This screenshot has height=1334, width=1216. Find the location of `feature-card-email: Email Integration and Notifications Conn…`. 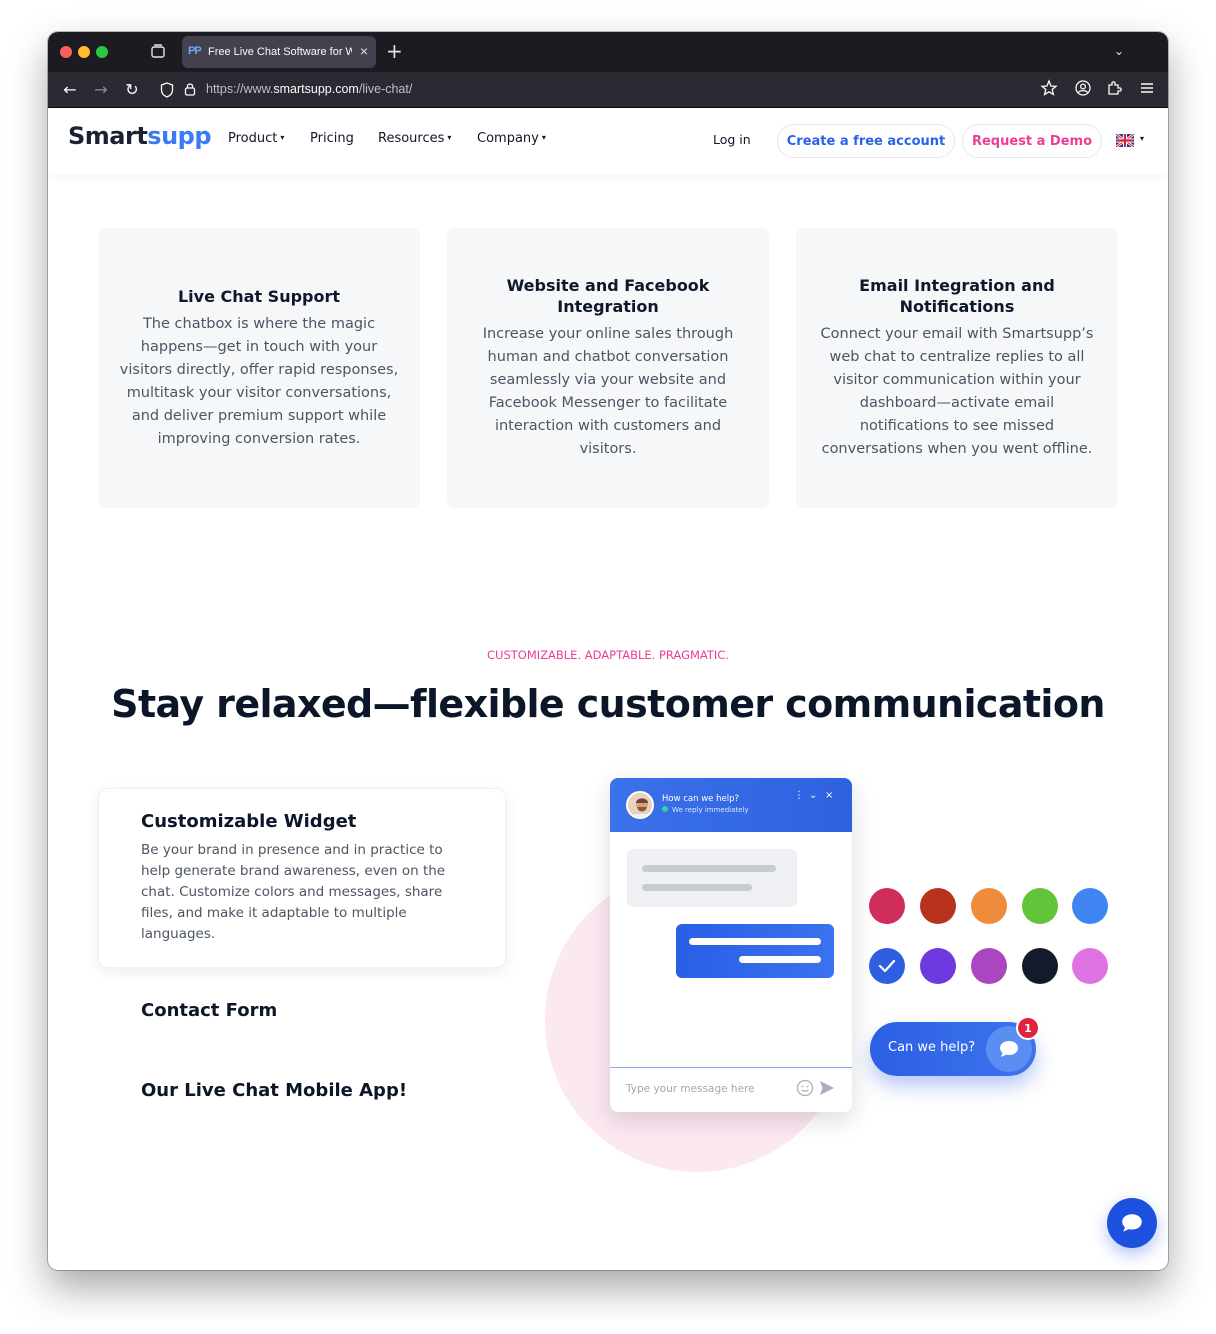

feature-card-email: Email Integration and Notifications Conn… is located at coordinates (957, 368).